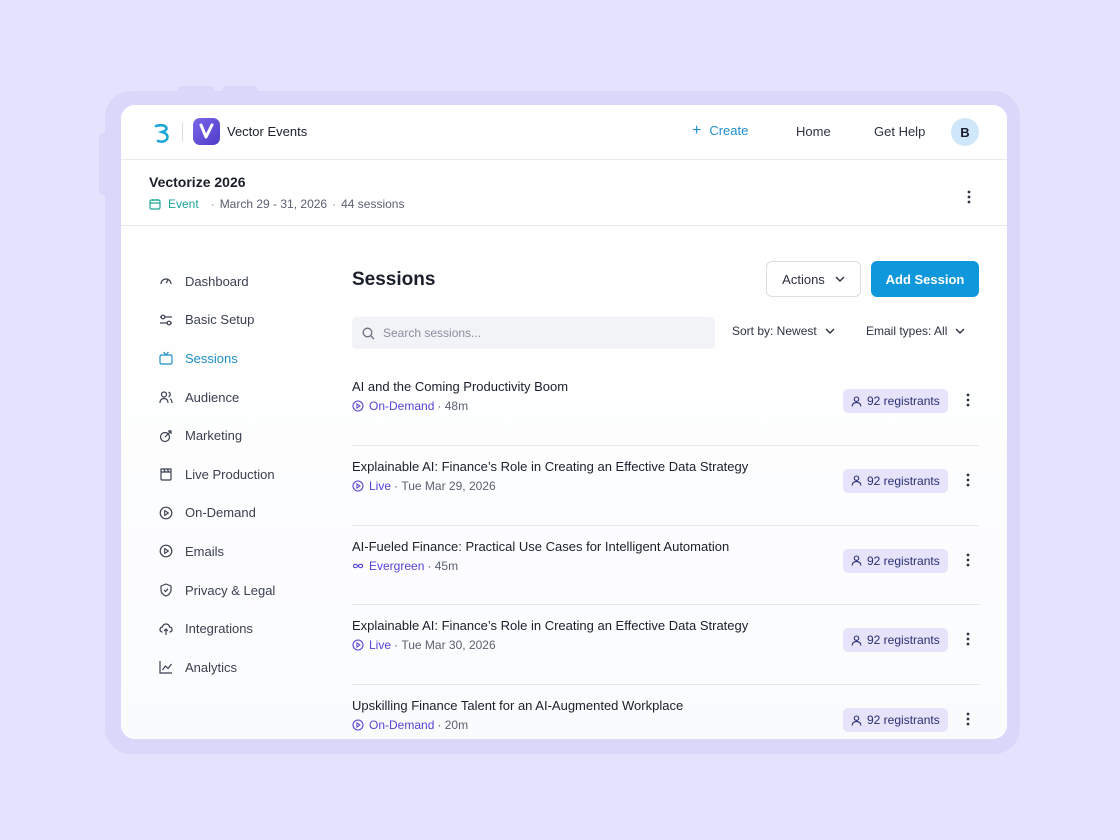 Image resolution: width=1120 pixels, height=840 pixels. What do you see at coordinates (249, 397) in the screenshot?
I see `sidebar-item-audience: Audience` at bounding box center [249, 397].